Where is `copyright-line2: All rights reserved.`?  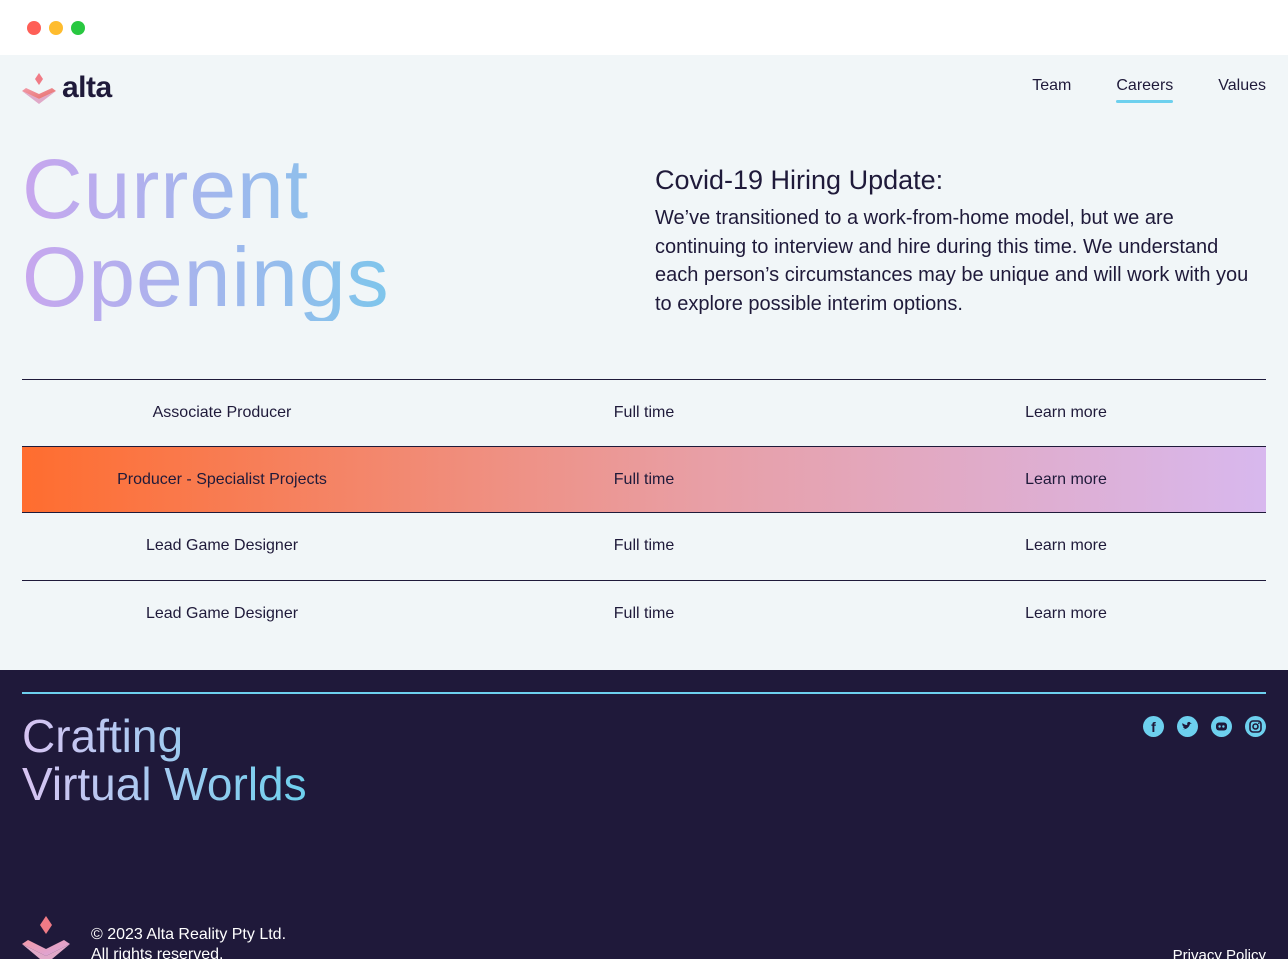 copyright-line2: All rights reserved. is located at coordinates (157, 952).